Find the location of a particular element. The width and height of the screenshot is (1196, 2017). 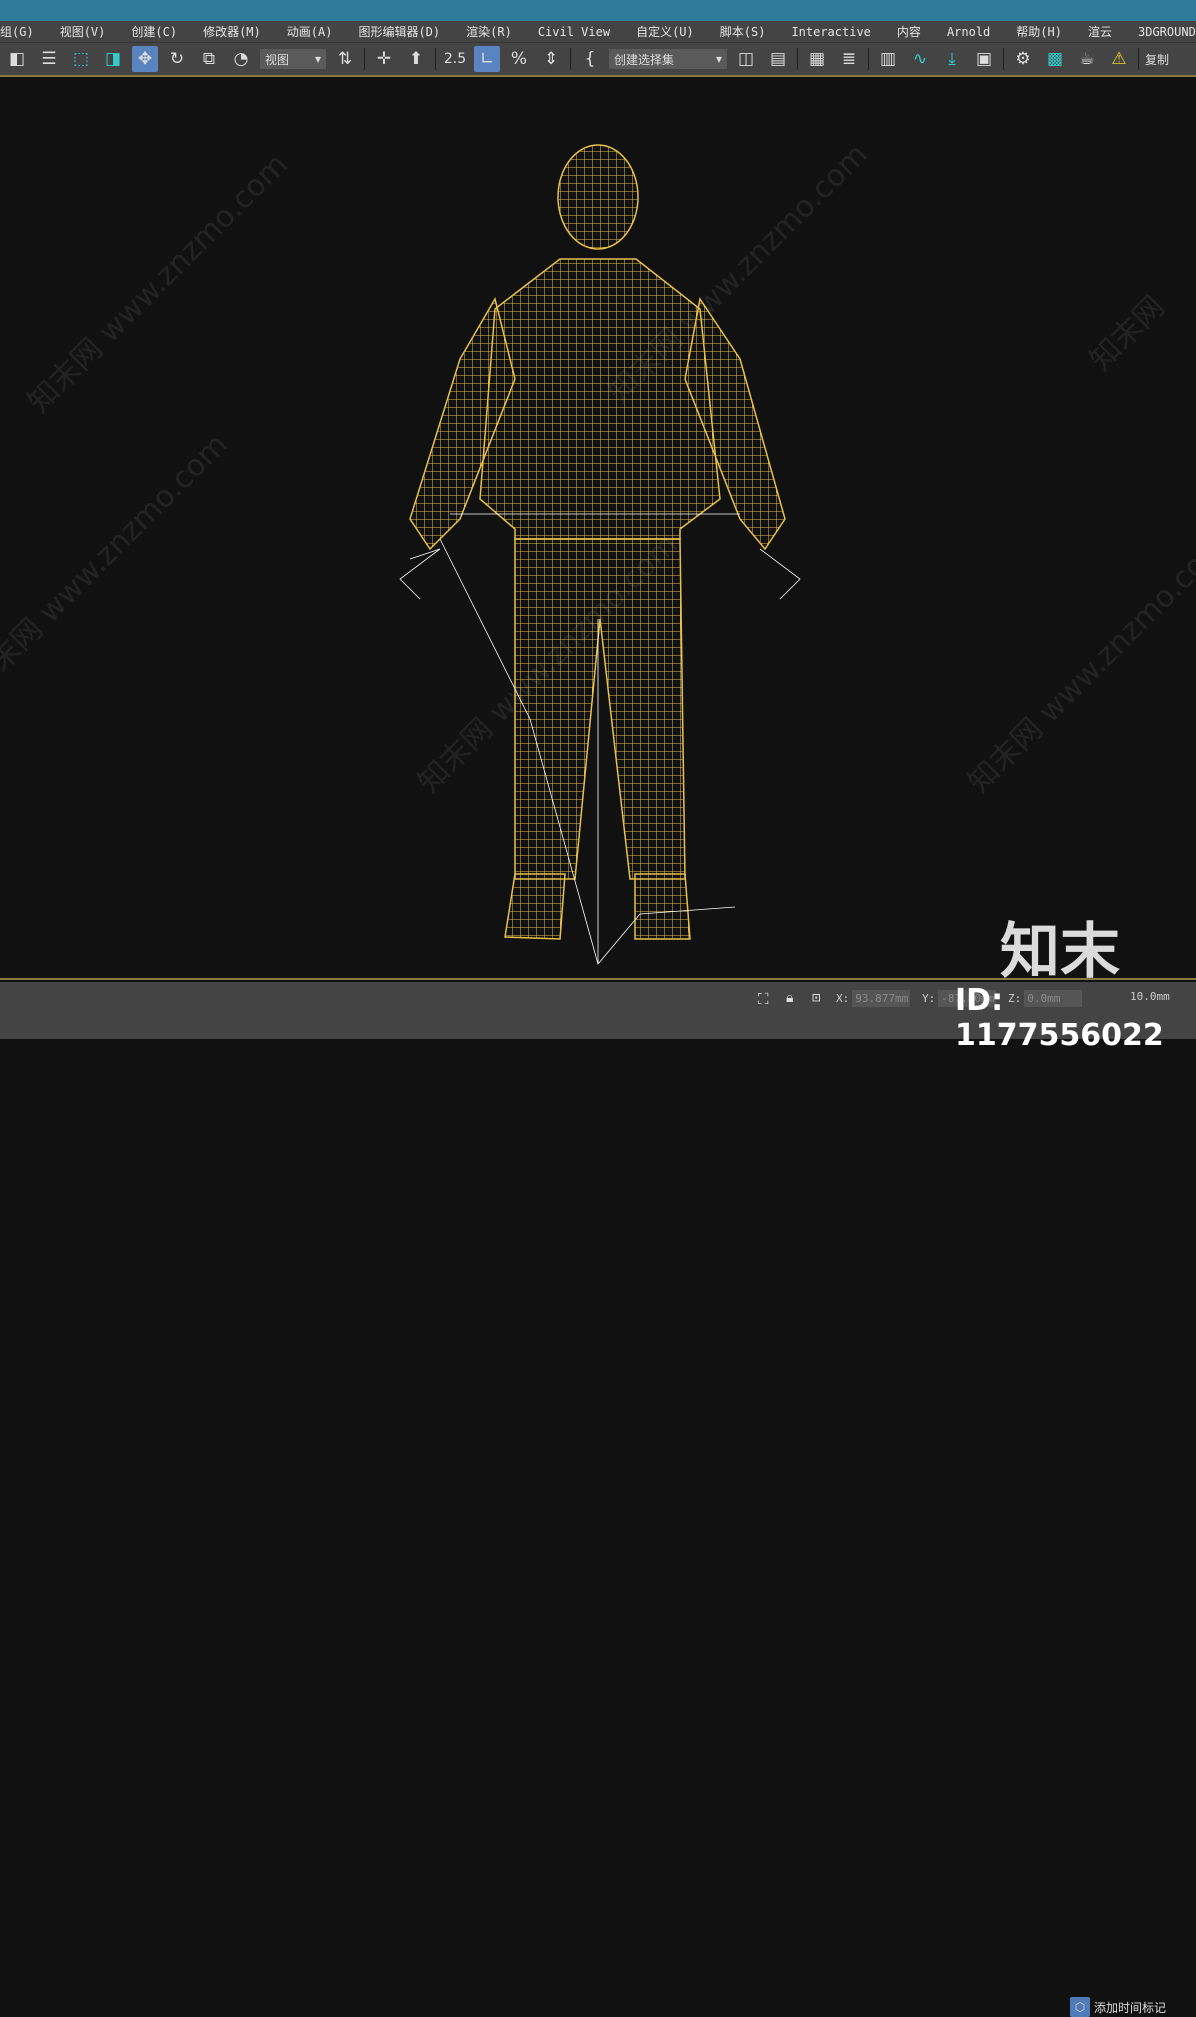

scale-icon: ⧉ is located at coordinates (209, 59).